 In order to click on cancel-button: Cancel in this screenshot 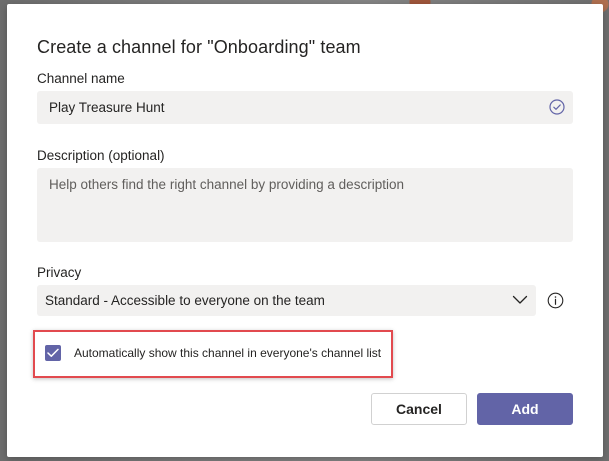, I will do `click(419, 409)`.